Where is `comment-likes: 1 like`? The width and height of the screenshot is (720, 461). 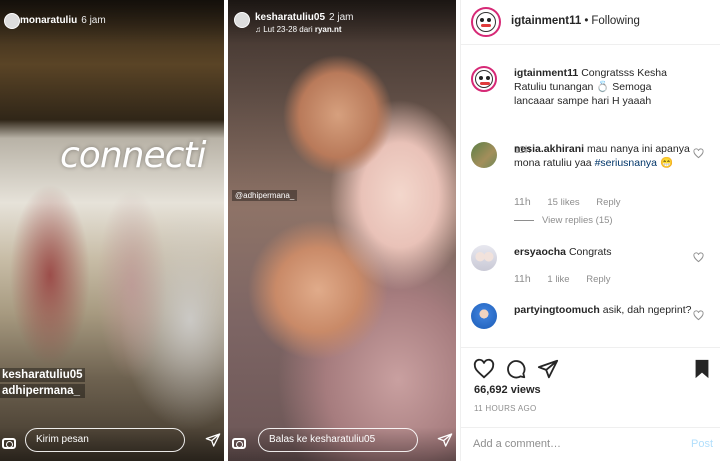 comment-likes: 1 like is located at coordinates (558, 279).